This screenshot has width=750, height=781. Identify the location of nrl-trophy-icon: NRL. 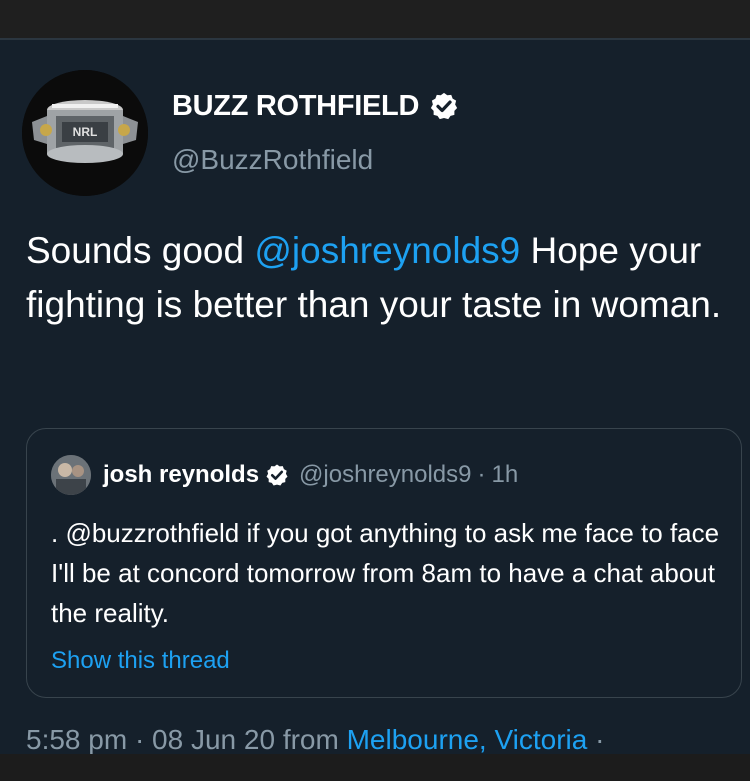
(85, 133).